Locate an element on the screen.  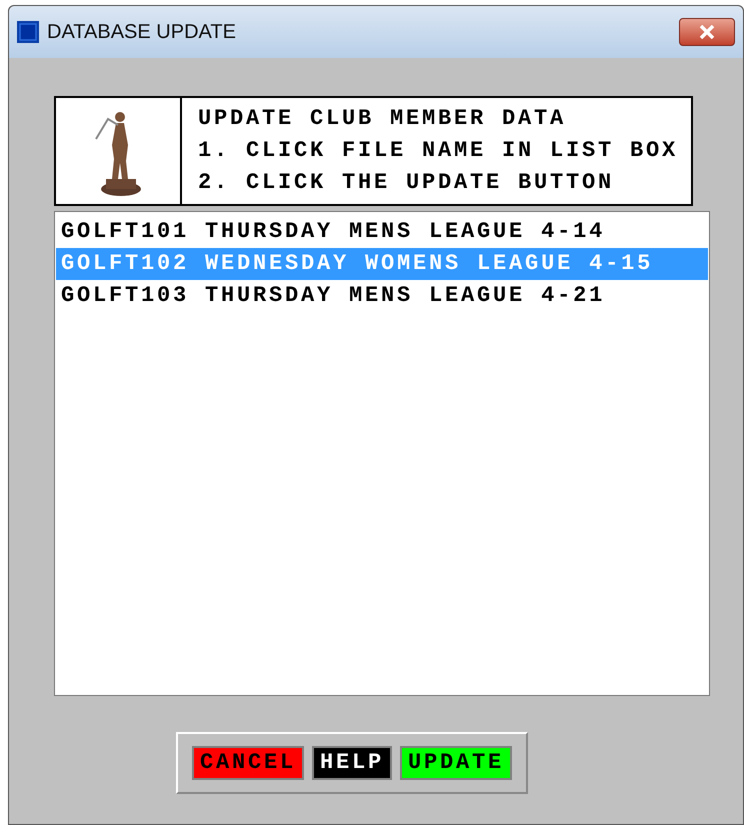
action-button: UPDATE is located at coordinates (456, 763).